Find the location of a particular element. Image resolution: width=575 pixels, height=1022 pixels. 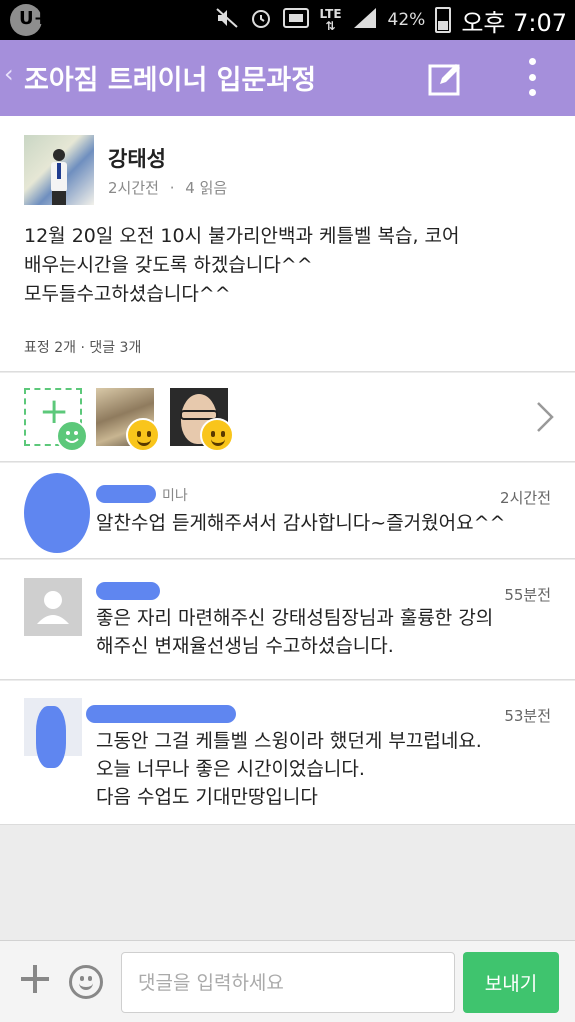

smile-icon is located at coordinates (72, 436).